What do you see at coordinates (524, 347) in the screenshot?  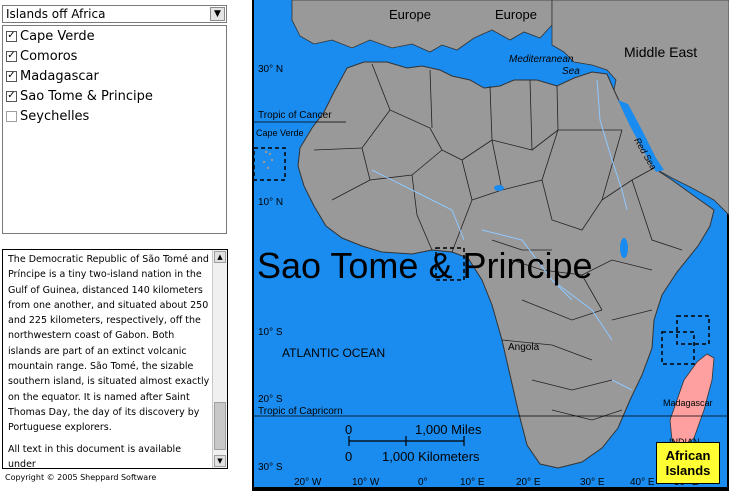 I see `label-angola: Angola` at bounding box center [524, 347].